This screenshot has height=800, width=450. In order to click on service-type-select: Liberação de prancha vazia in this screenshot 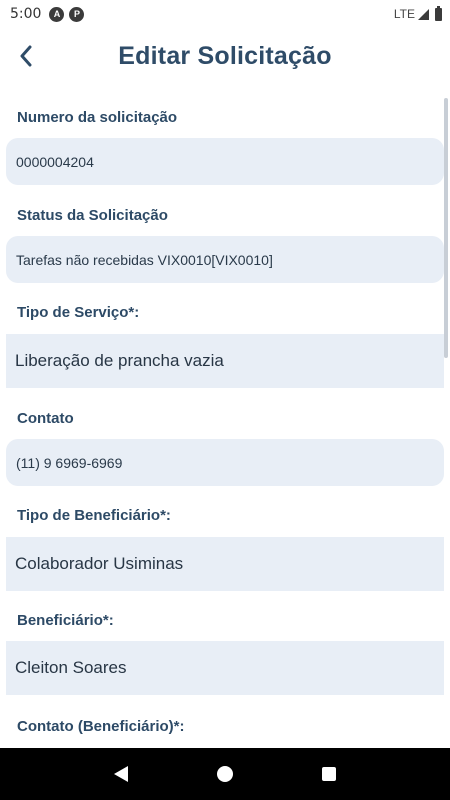, I will do `click(225, 361)`.